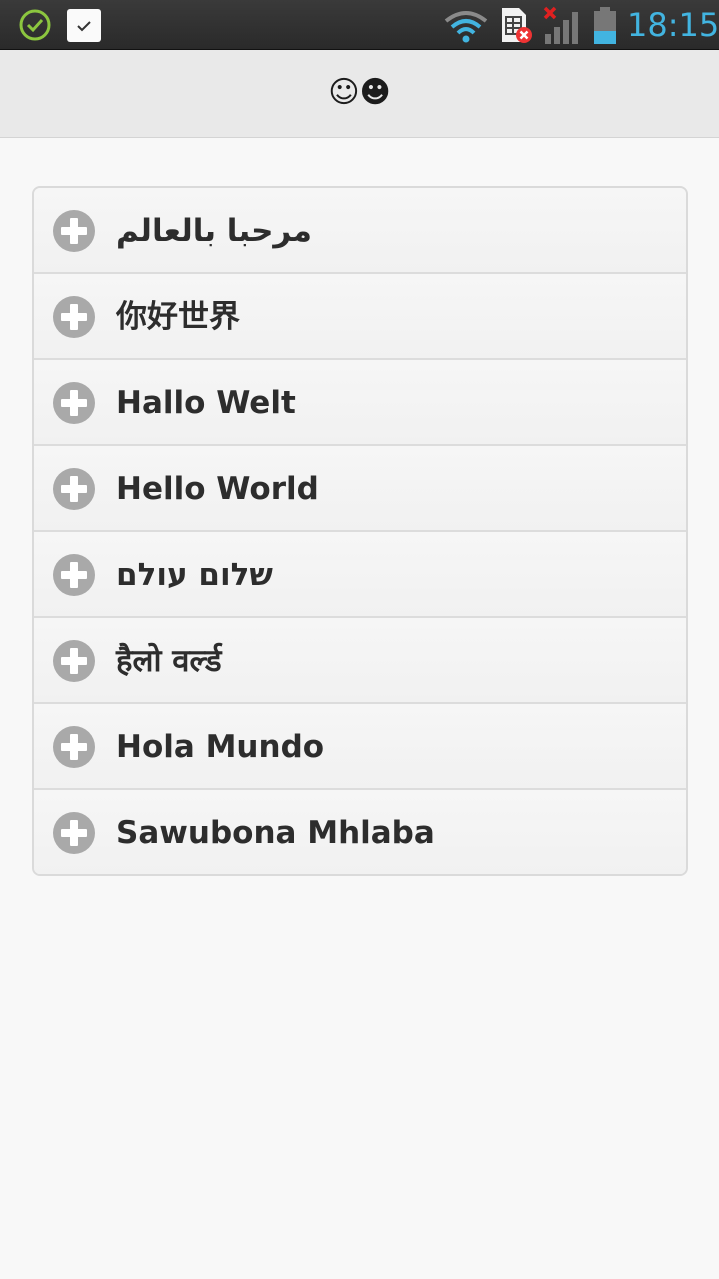 The image size is (719, 1279). Describe the element at coordinates (217, 489) in the screenshot. I see `list-item-label: Hello World` at that location.